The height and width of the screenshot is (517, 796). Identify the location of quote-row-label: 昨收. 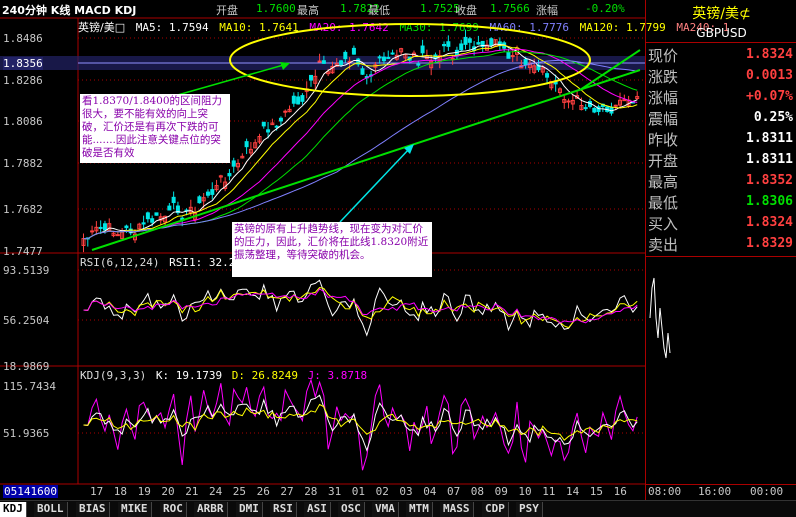
(663, 140).